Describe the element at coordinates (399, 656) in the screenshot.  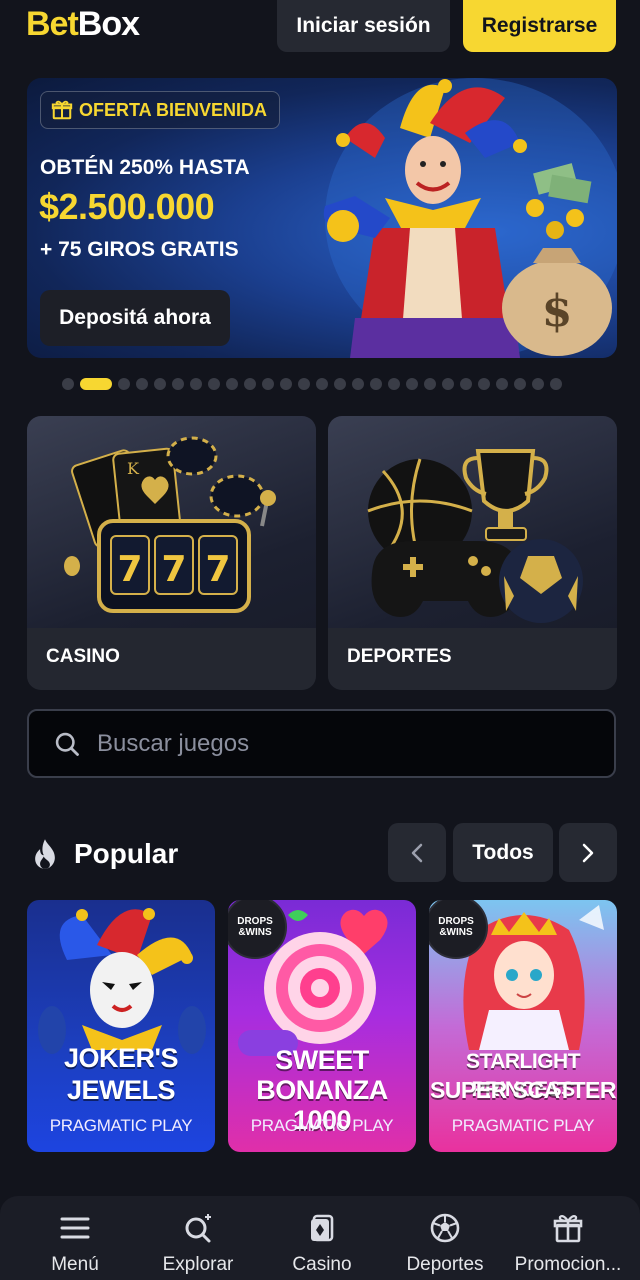
I see `sports-card-label: DEPORTES` at that location.